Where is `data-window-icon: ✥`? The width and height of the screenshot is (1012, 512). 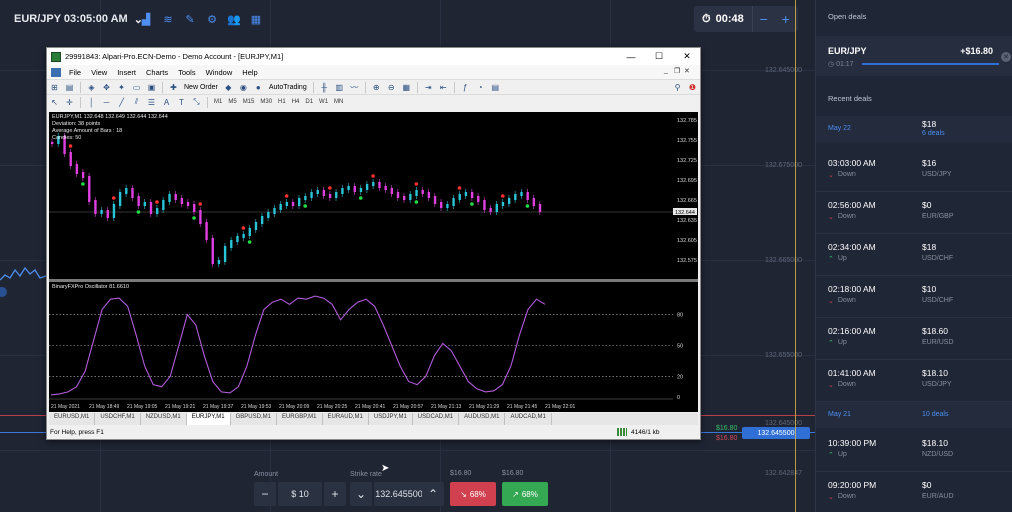 data-window-icon: ✥ is located at coordinates (106, 87).